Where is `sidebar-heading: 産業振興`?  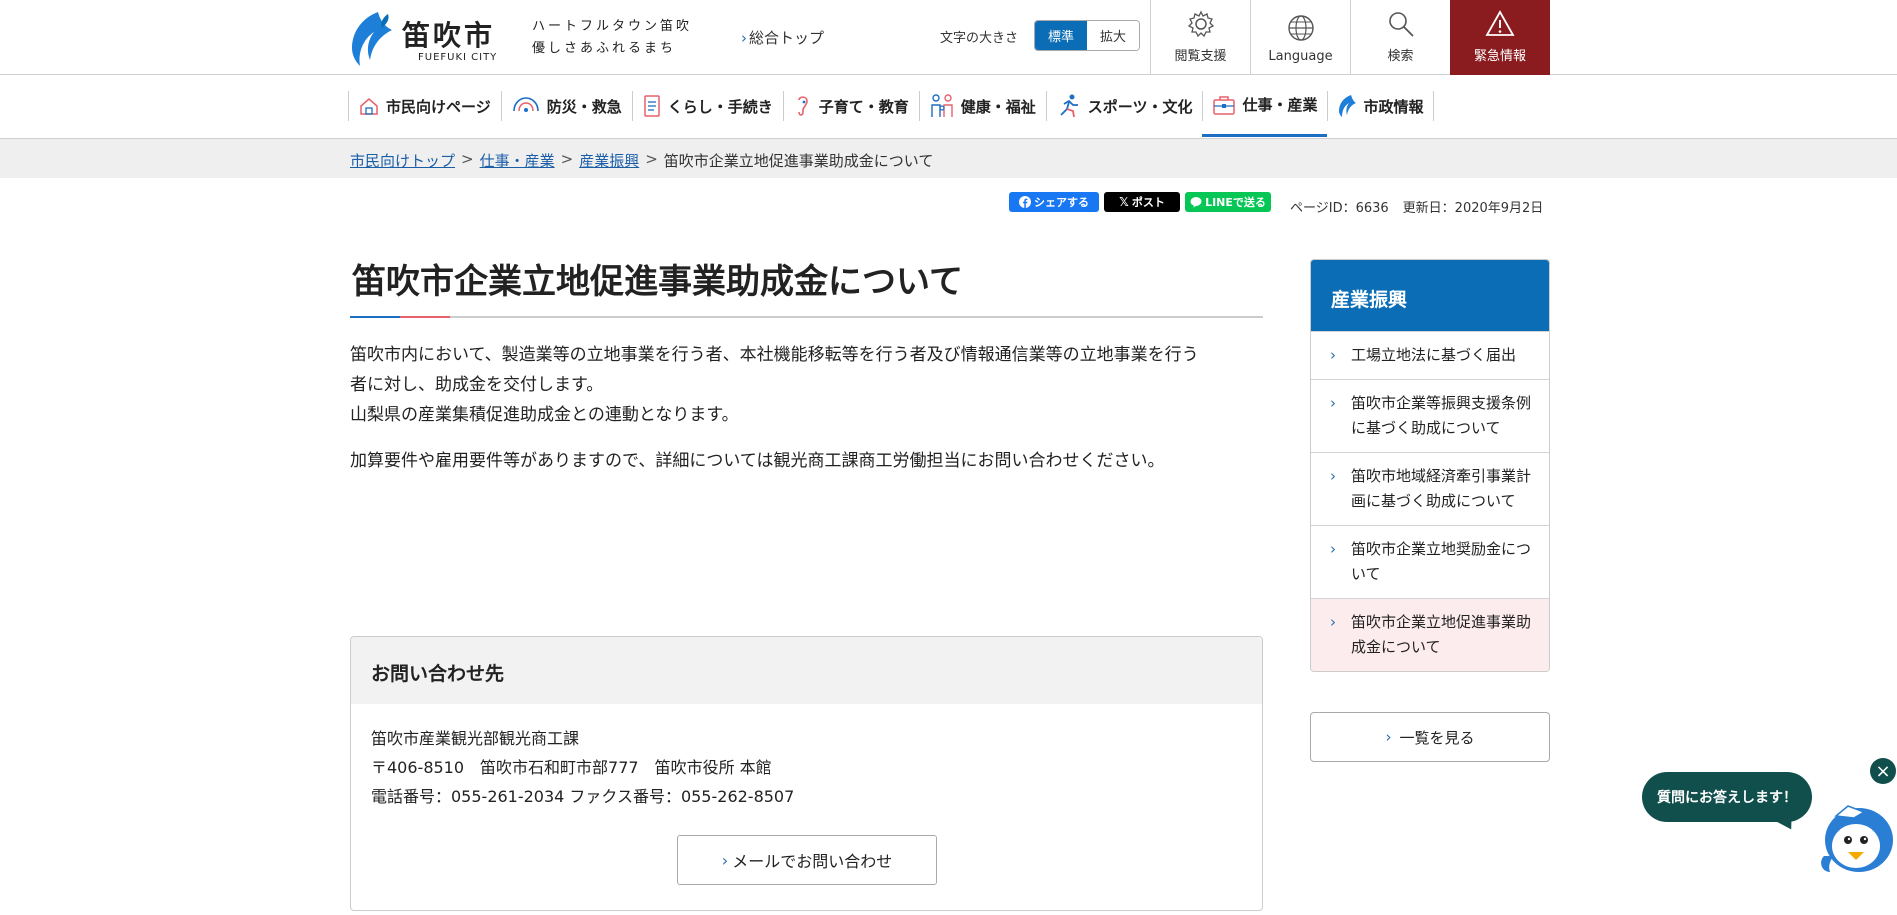
sidebar-heading: 産業振興 is located at coordinates (1430, 295).